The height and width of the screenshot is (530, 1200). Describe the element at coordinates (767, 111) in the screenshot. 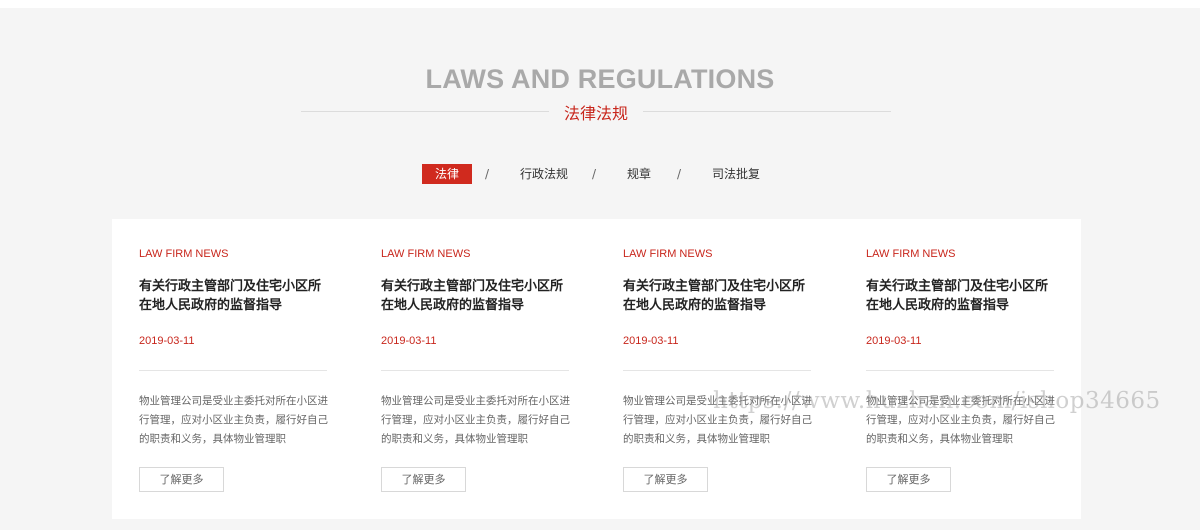

I see `subtitle-divider-right` at that location.